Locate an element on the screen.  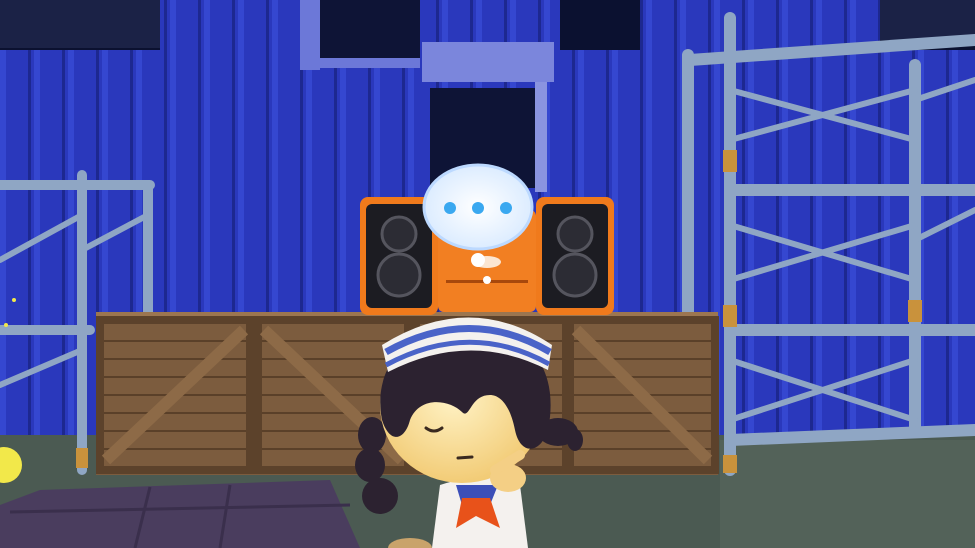
ellipsis-dots is located at coordinates (478, 208).